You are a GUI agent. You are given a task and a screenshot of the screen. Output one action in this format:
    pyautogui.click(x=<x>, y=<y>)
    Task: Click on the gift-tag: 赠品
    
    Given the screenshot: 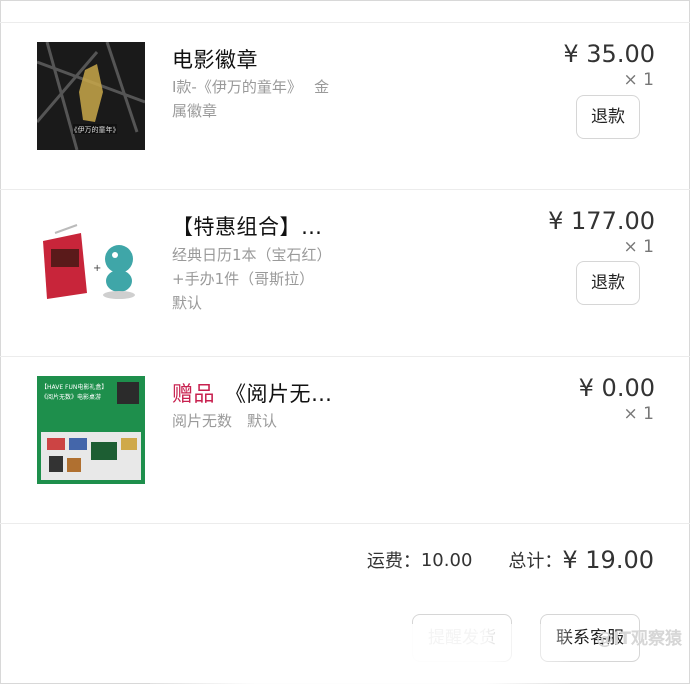 What is the action you would take?
    pyautogui.click(x=193, y=394)
    